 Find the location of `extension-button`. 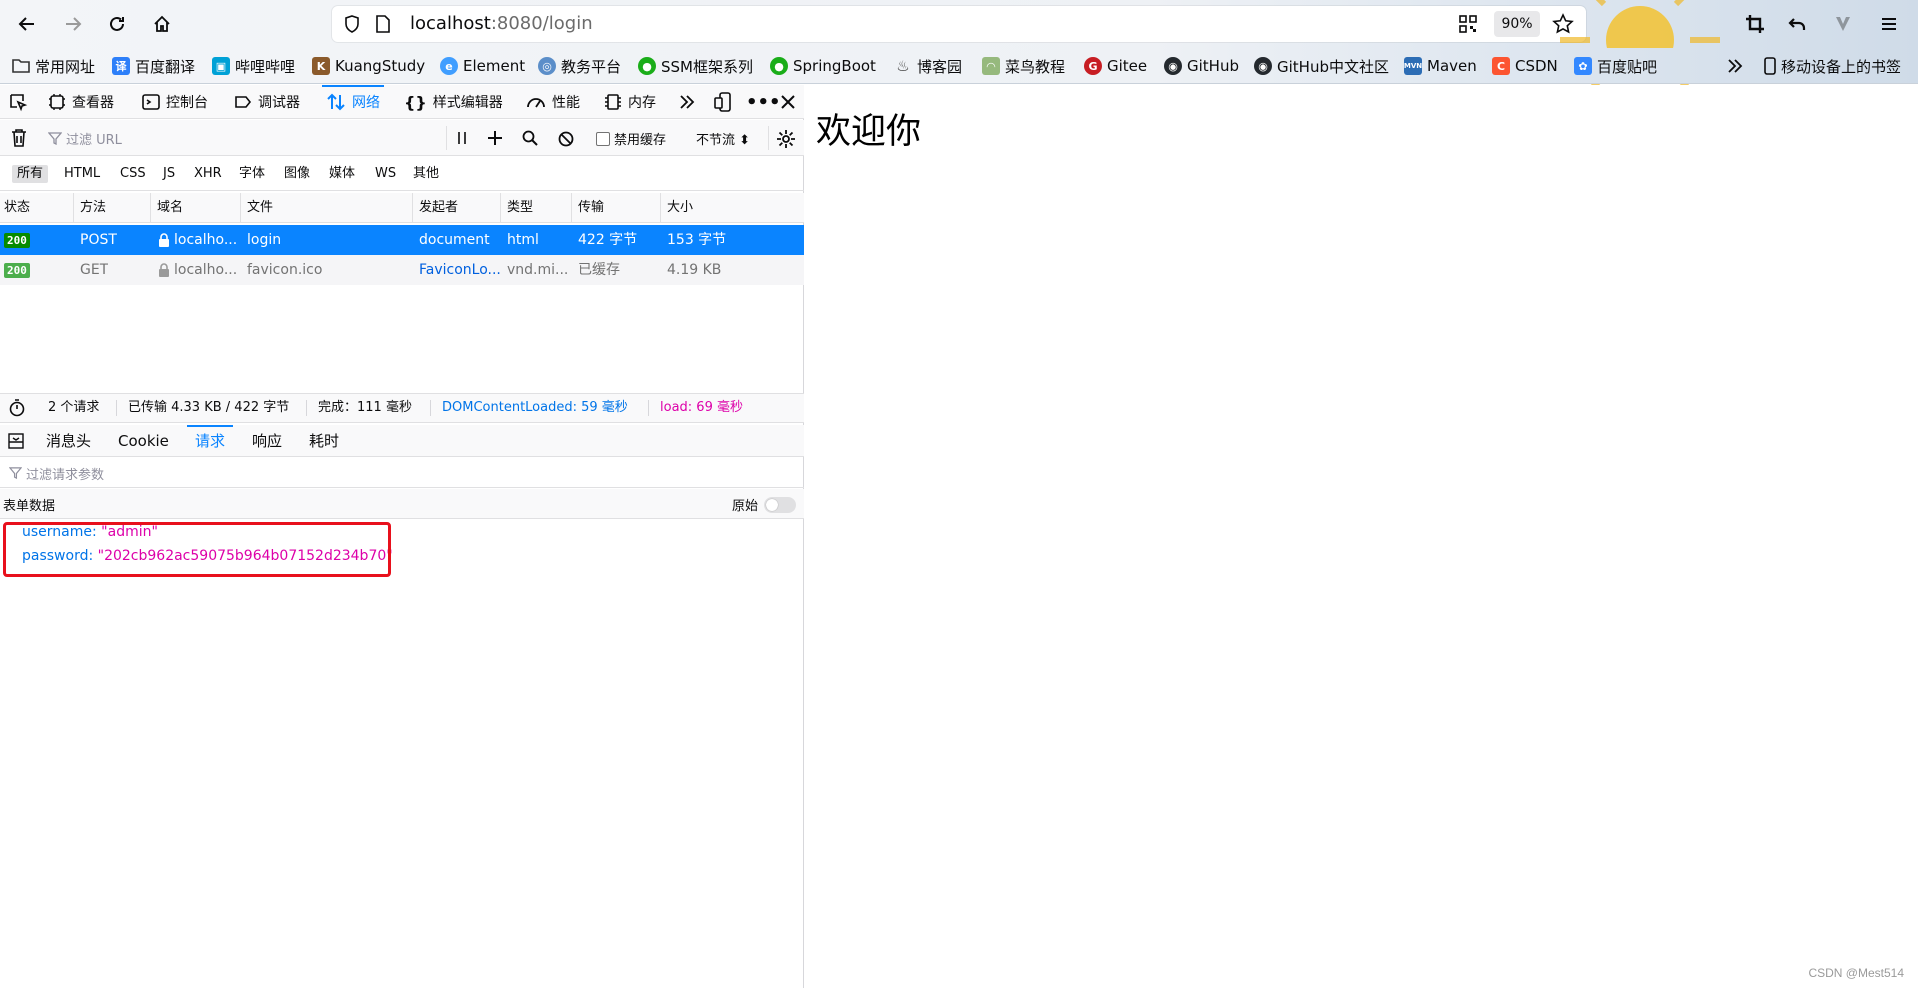

extension-button is located at coordinates (1843, 24).